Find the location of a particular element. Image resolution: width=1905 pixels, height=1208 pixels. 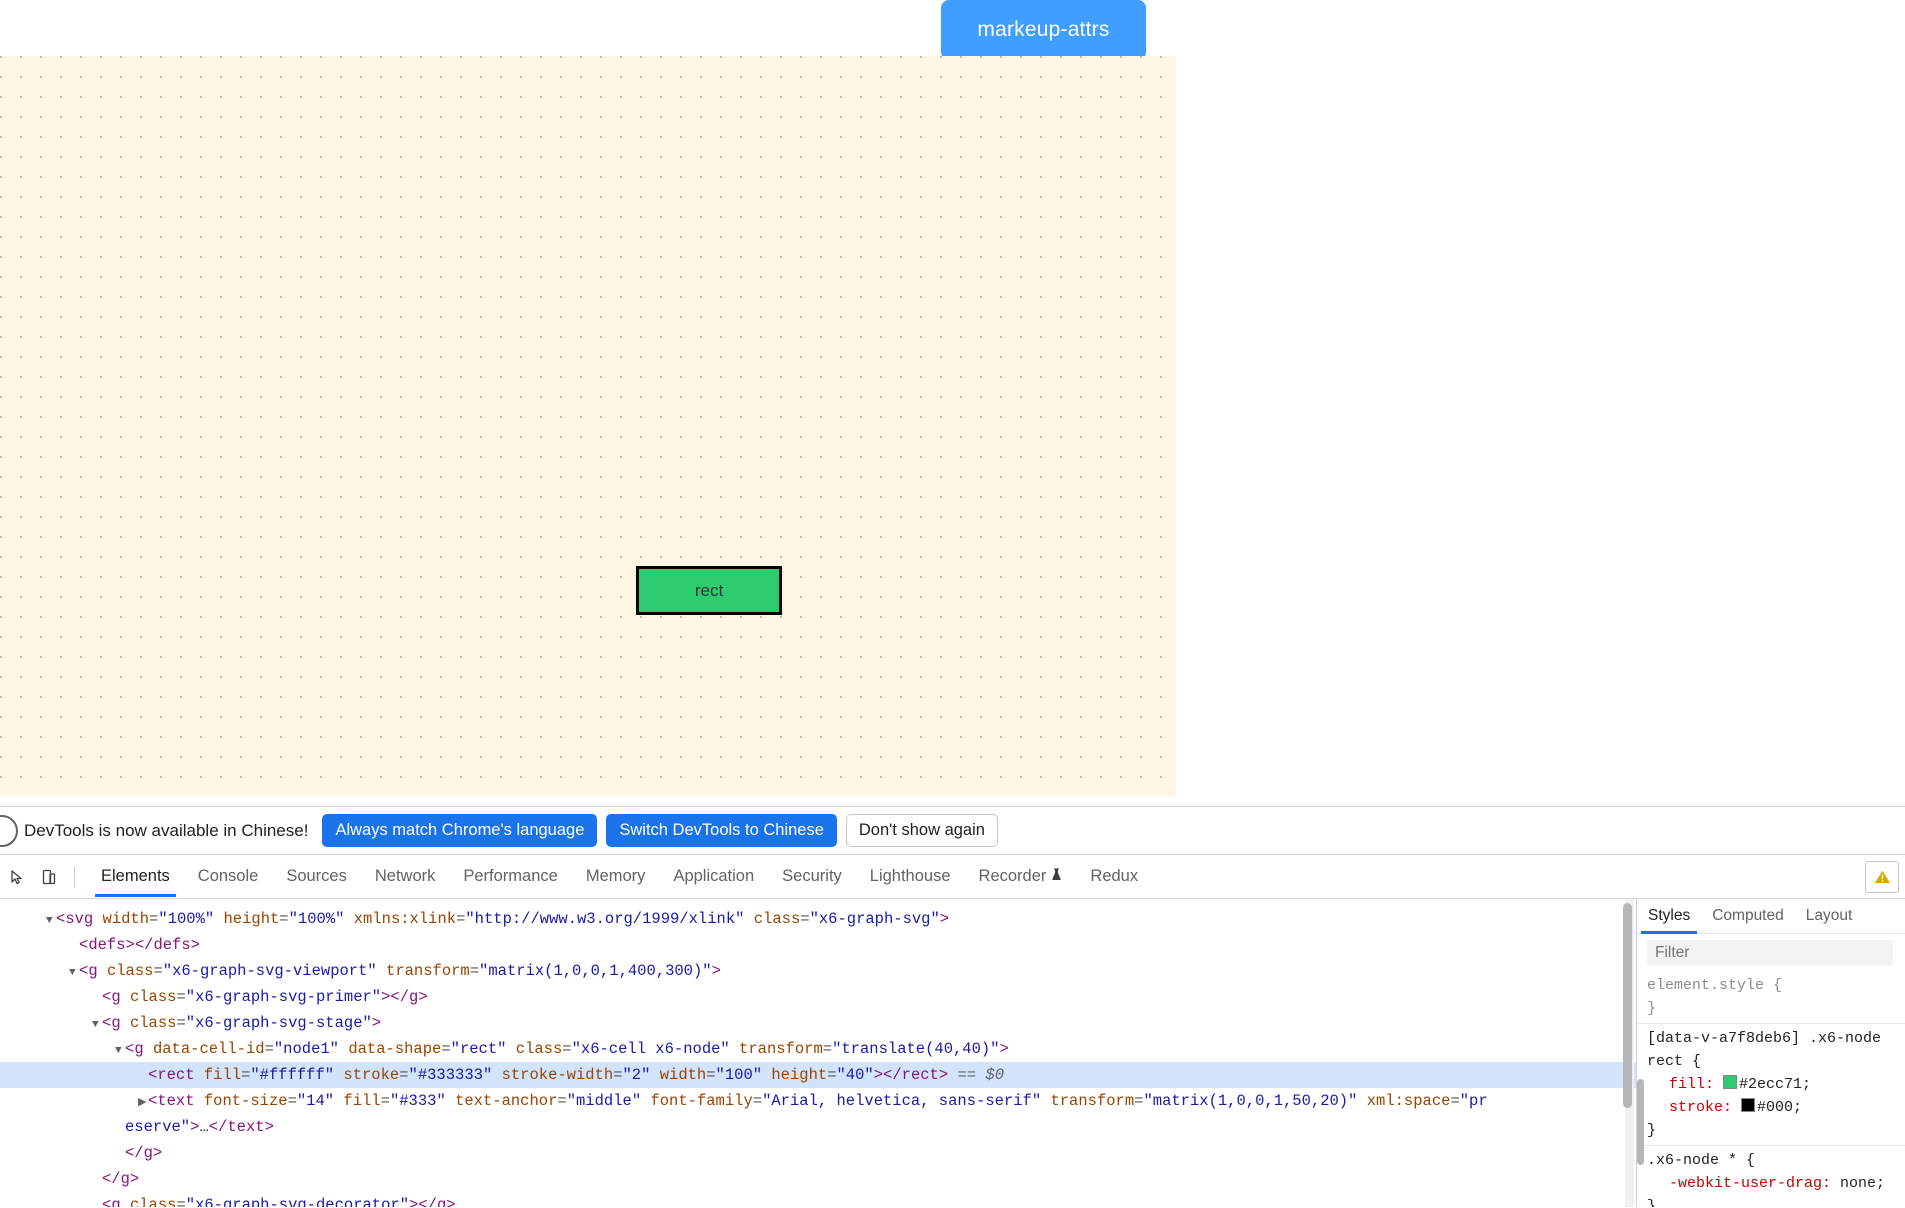

dom-scrollbar-thumb is located at coordinates (1627, 1005).